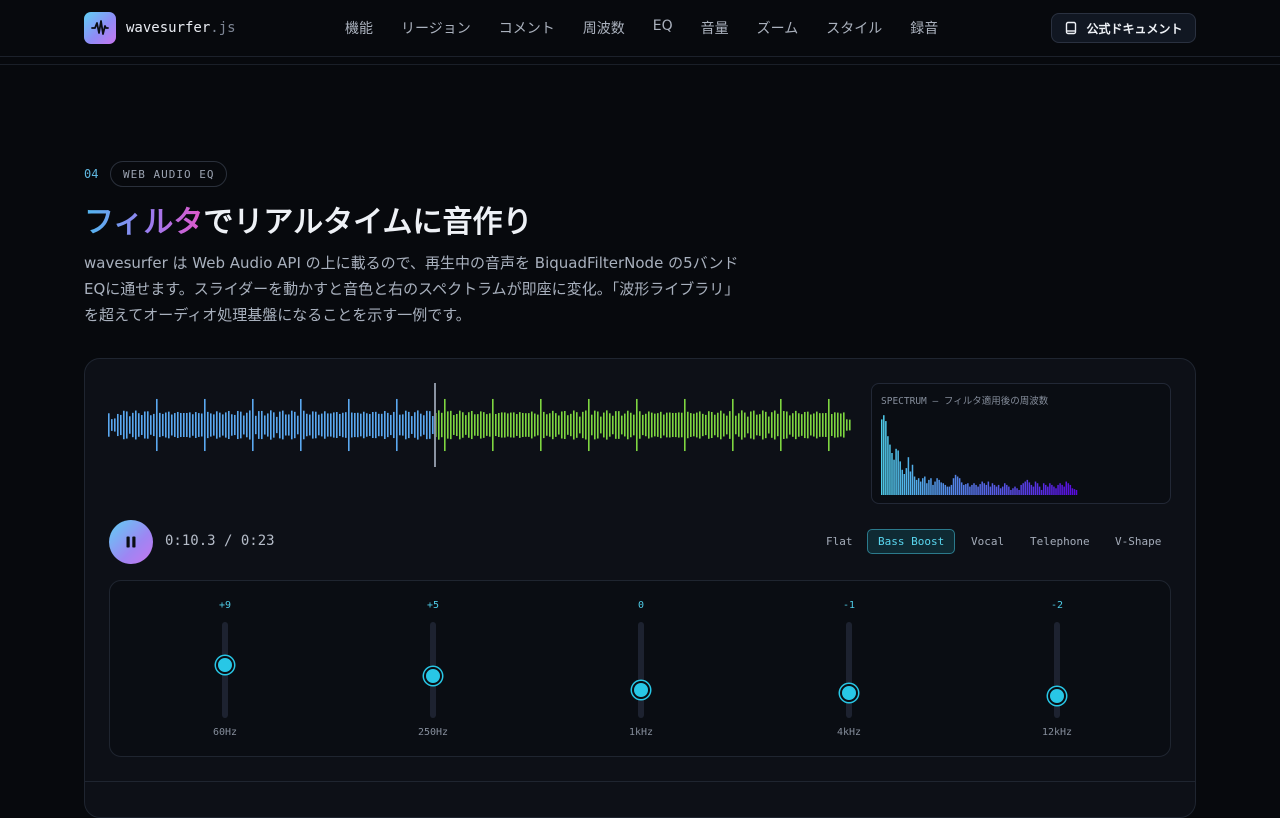 The image size is (1280, 818). What do you see at coordinates (433, 732) in the screenshot?
I see `band-frequency-label: 250Hz` at bounding box center [433, 732].